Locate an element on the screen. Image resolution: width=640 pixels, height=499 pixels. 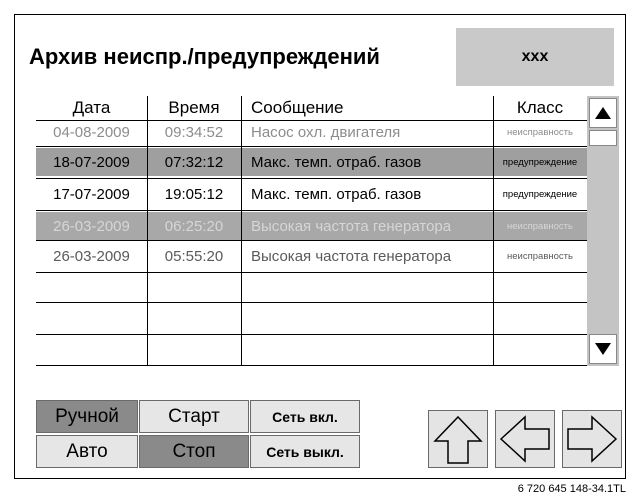
status-code-box: xxx is located at coordinates (535, 57).